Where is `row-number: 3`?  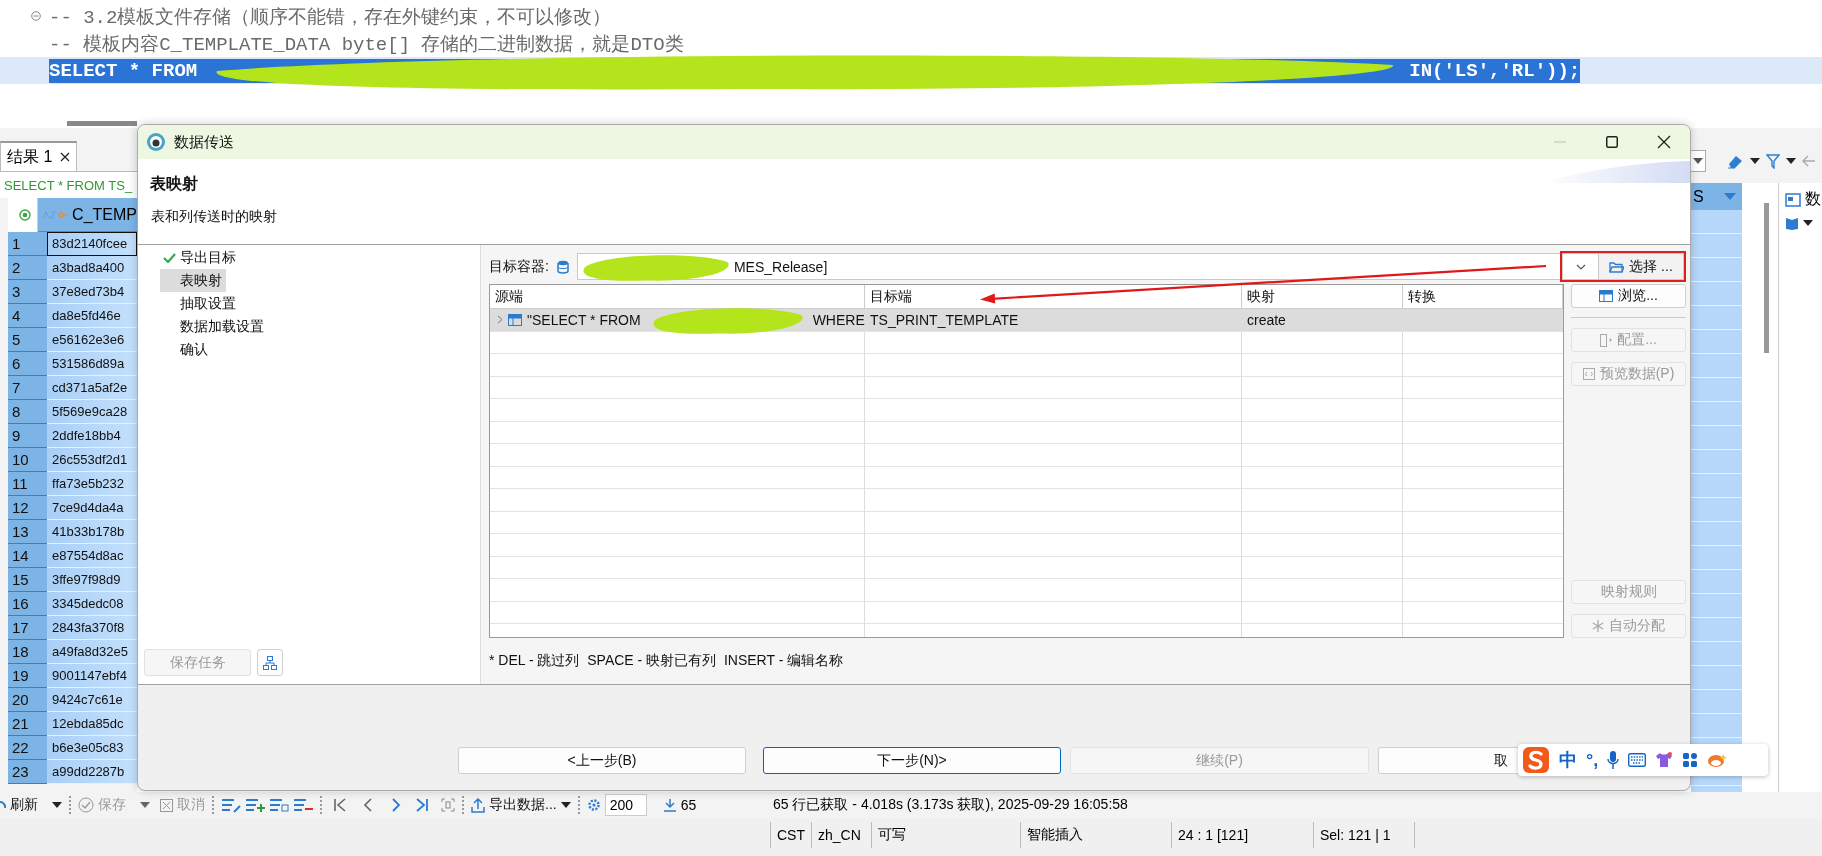 row-number: 3 is located at coordinates (27, 292).